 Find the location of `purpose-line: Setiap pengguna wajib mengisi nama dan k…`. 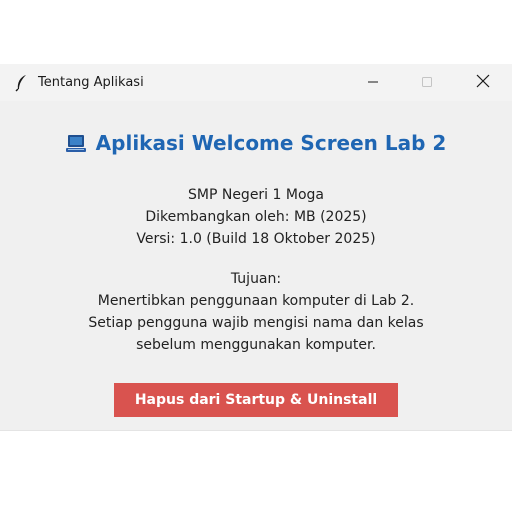

purpose-line: Setiap pengguna wajib mengisi nama dan k… is located at coordinates (256, 323).